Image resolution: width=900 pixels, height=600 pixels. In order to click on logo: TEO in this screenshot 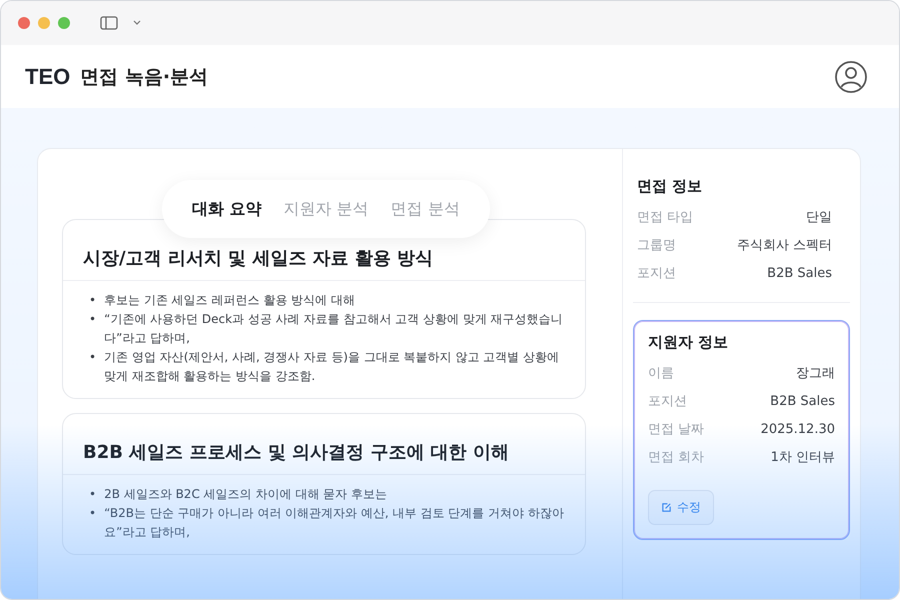, I will do `click(47, 77)`.